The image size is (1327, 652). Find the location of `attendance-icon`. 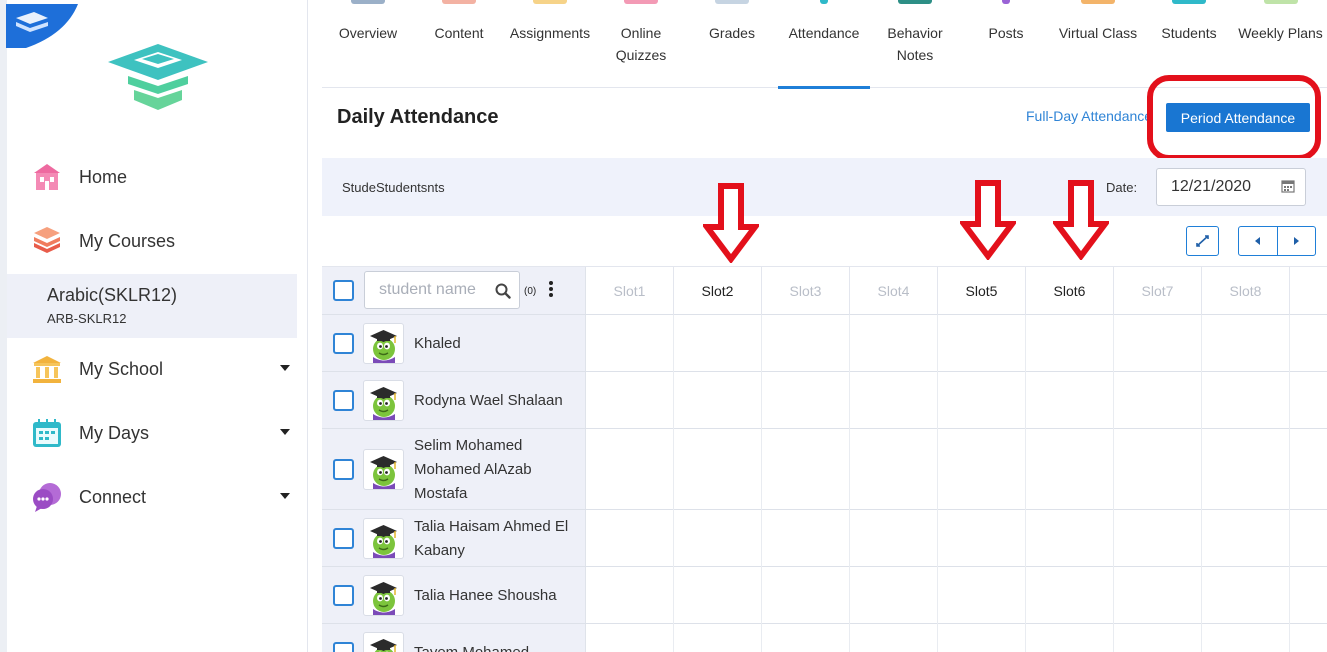

attendance-icon is located at coordinates (824, 2).